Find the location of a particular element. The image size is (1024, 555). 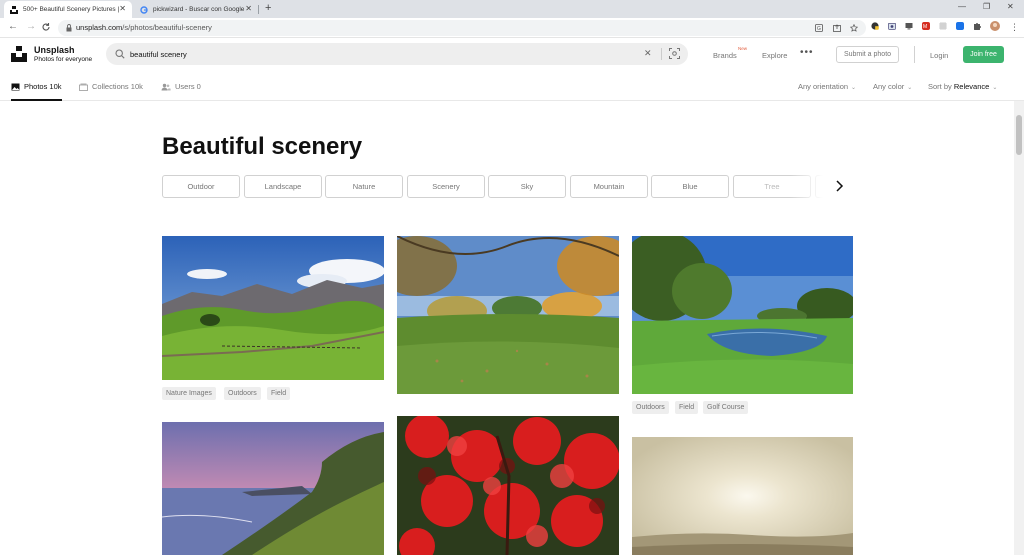

visual-search-icon is located at coordinates (674, 53).